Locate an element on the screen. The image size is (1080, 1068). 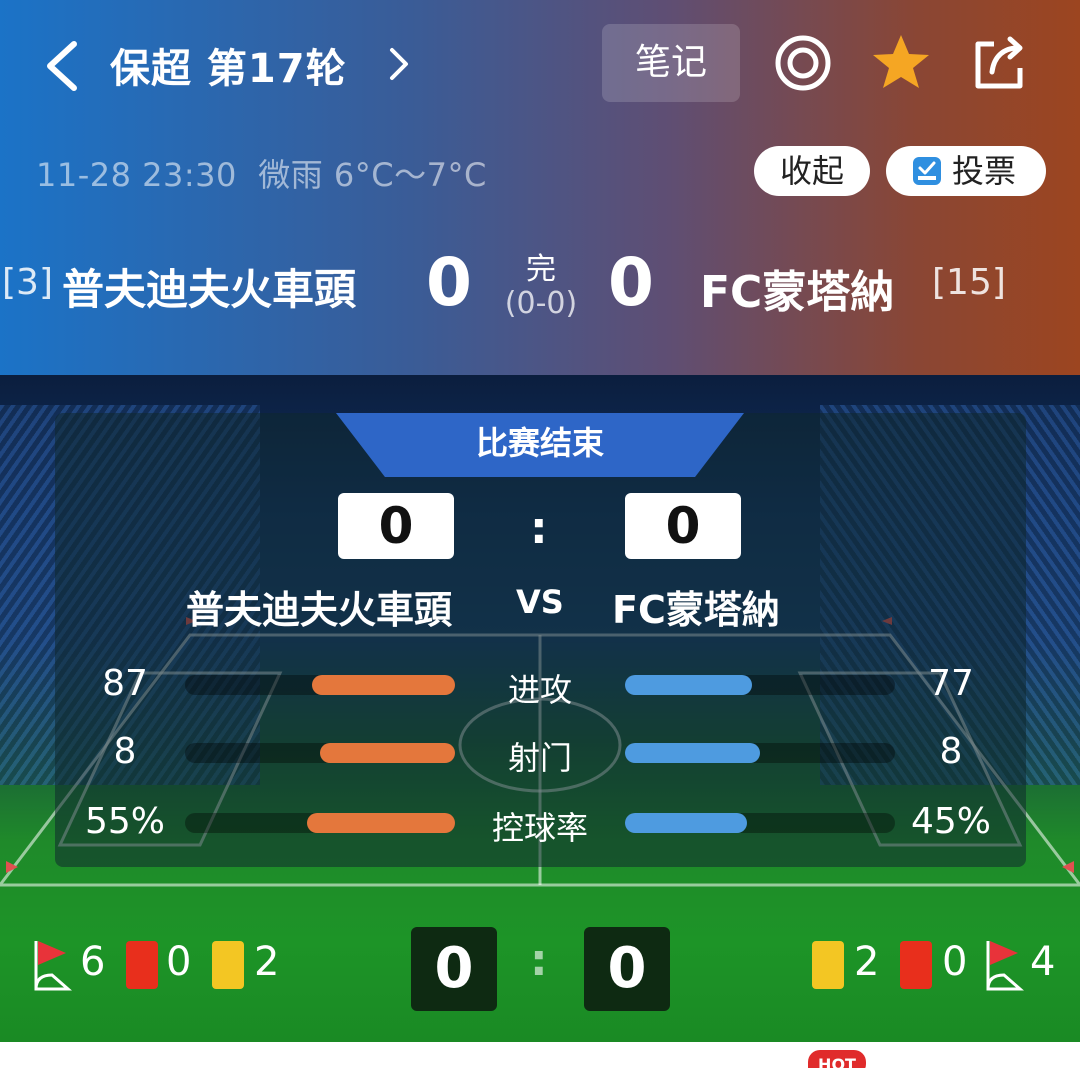
match-status: 完 is located at coordinates (541, 269).